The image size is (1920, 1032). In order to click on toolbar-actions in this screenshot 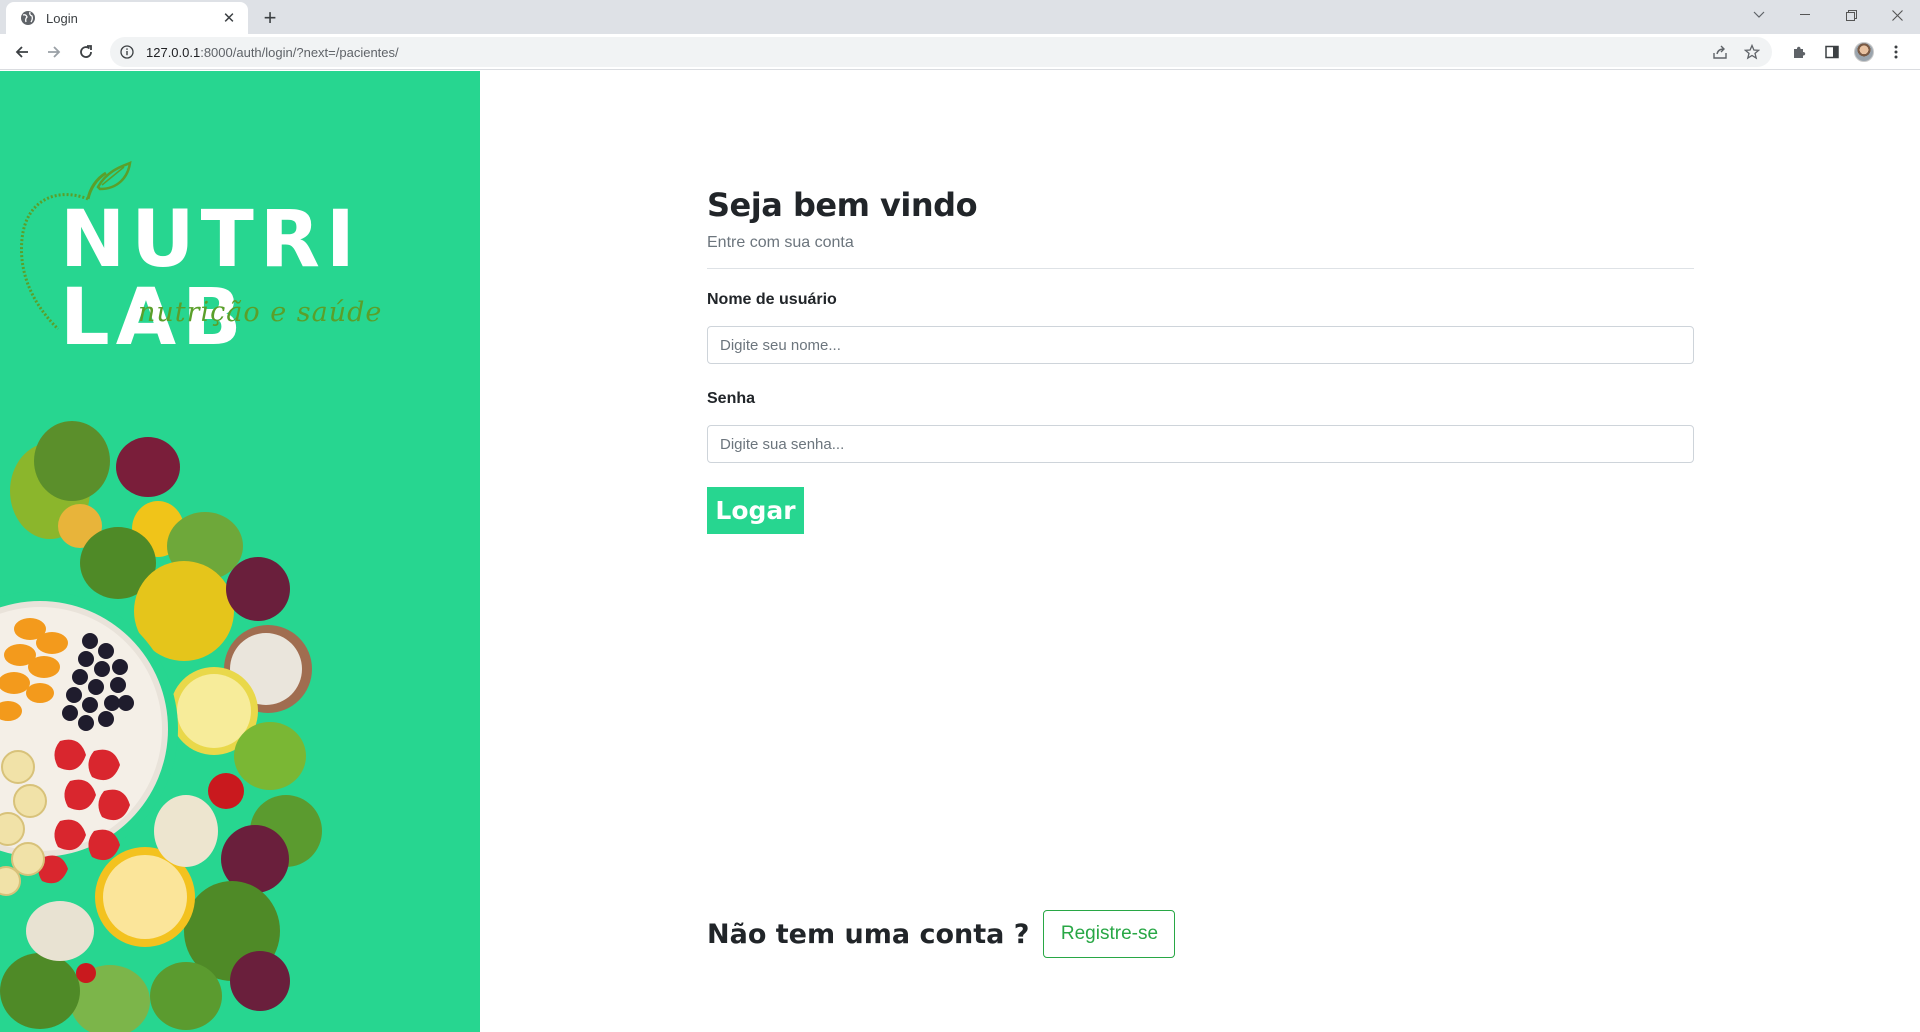, I will do `click(1853, 52)`.